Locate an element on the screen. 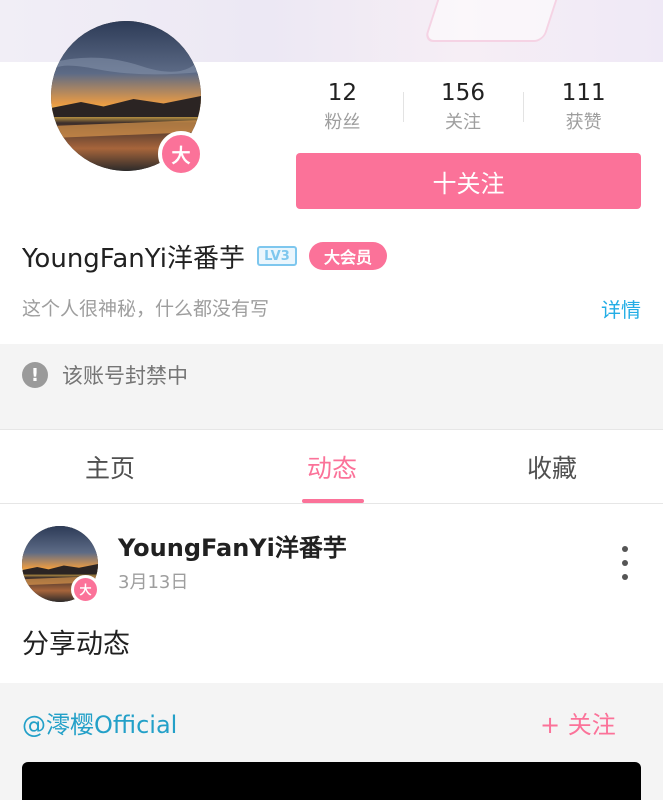  active-tab-indicator is located at coordinates (333, 501).